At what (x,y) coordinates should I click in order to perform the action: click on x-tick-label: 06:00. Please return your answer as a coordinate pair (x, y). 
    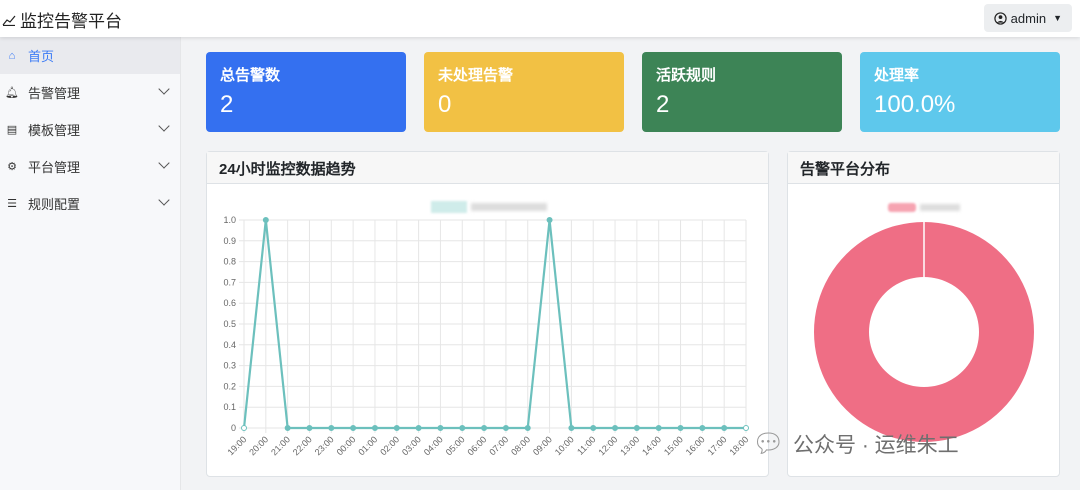
    Looking at the image, I should click on (476, 445).